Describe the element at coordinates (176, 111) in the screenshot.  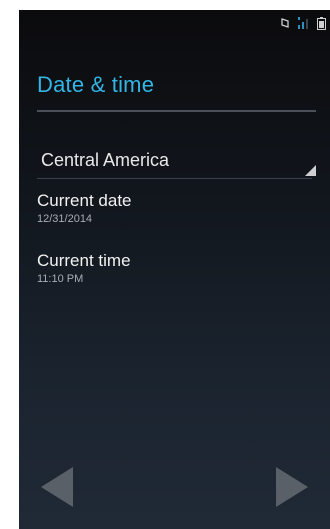
I see `title-divider` at that location.